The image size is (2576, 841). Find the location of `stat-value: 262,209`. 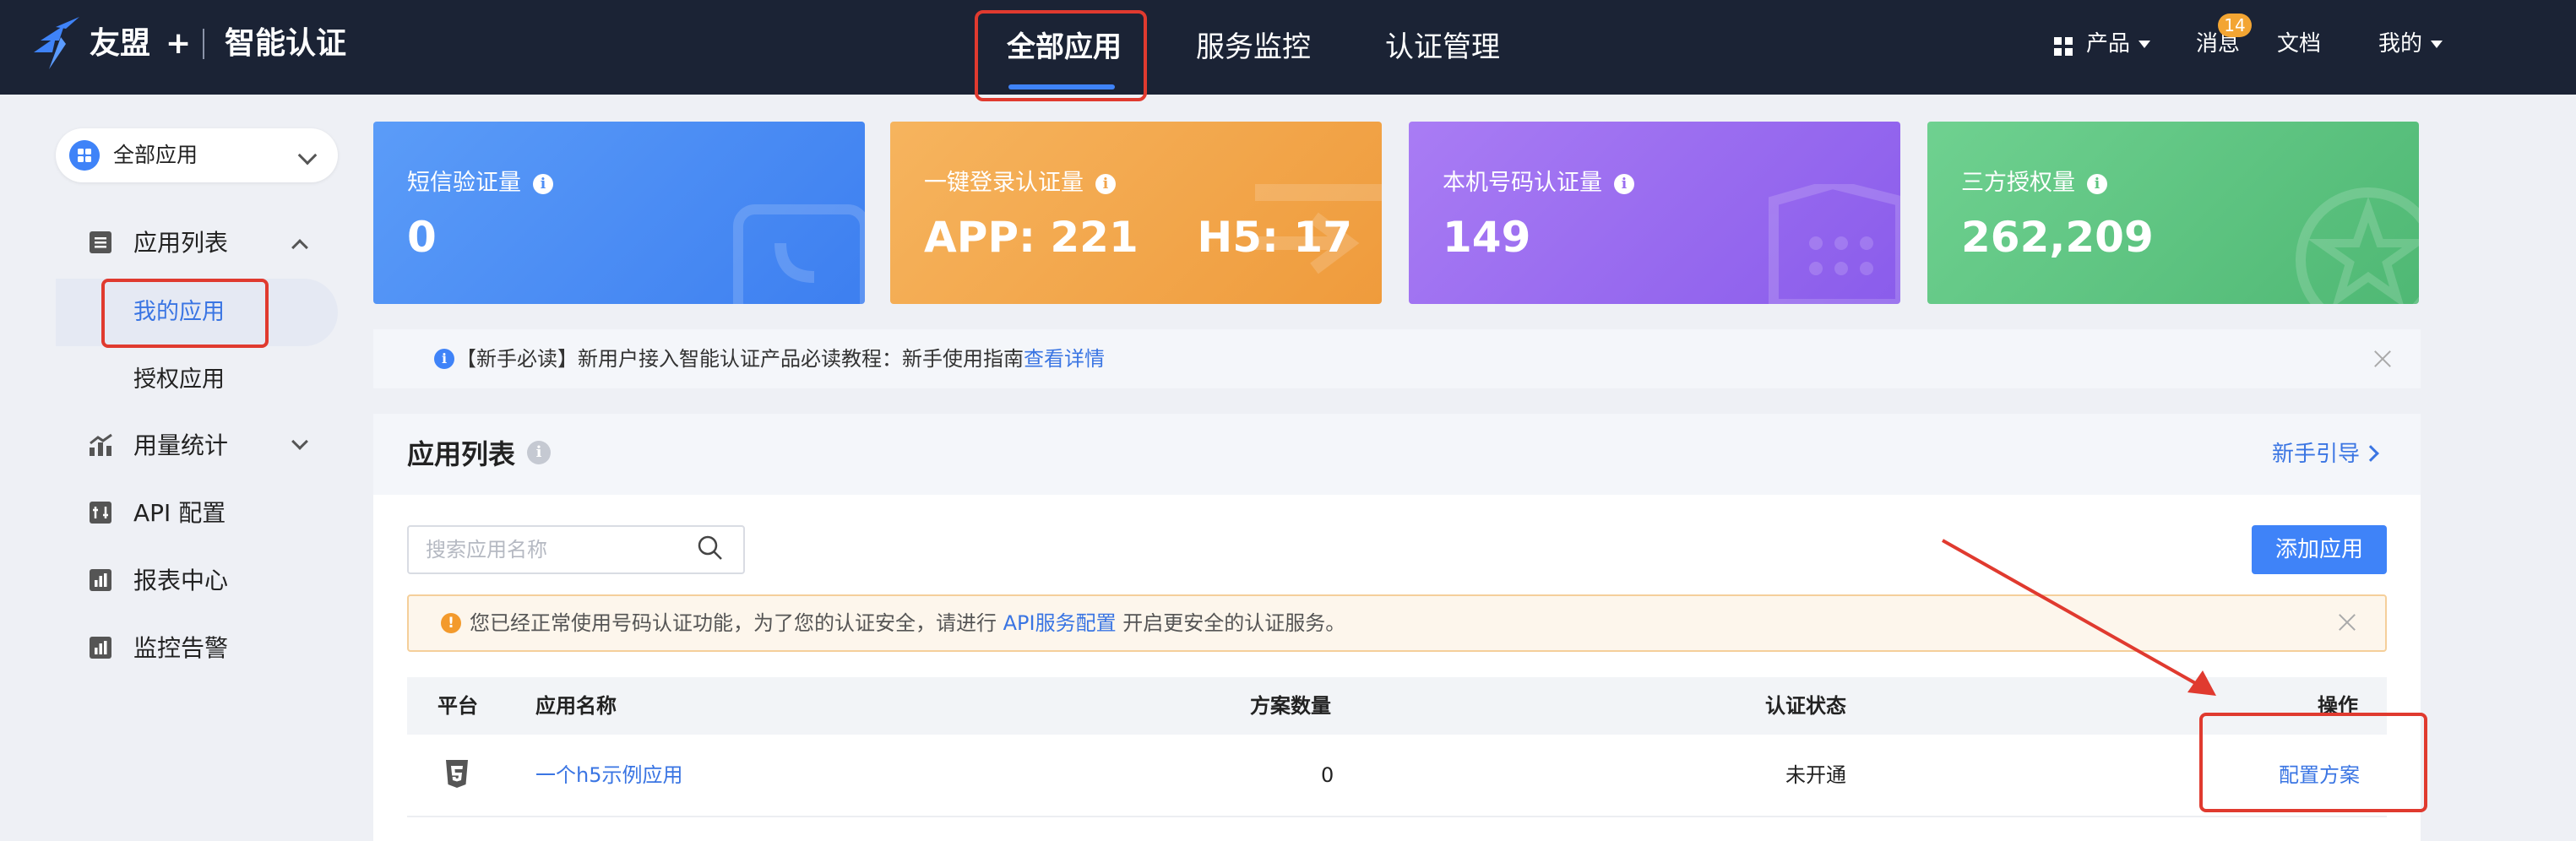

stat-value: 262,209 is located at coordinates (2057, 237).